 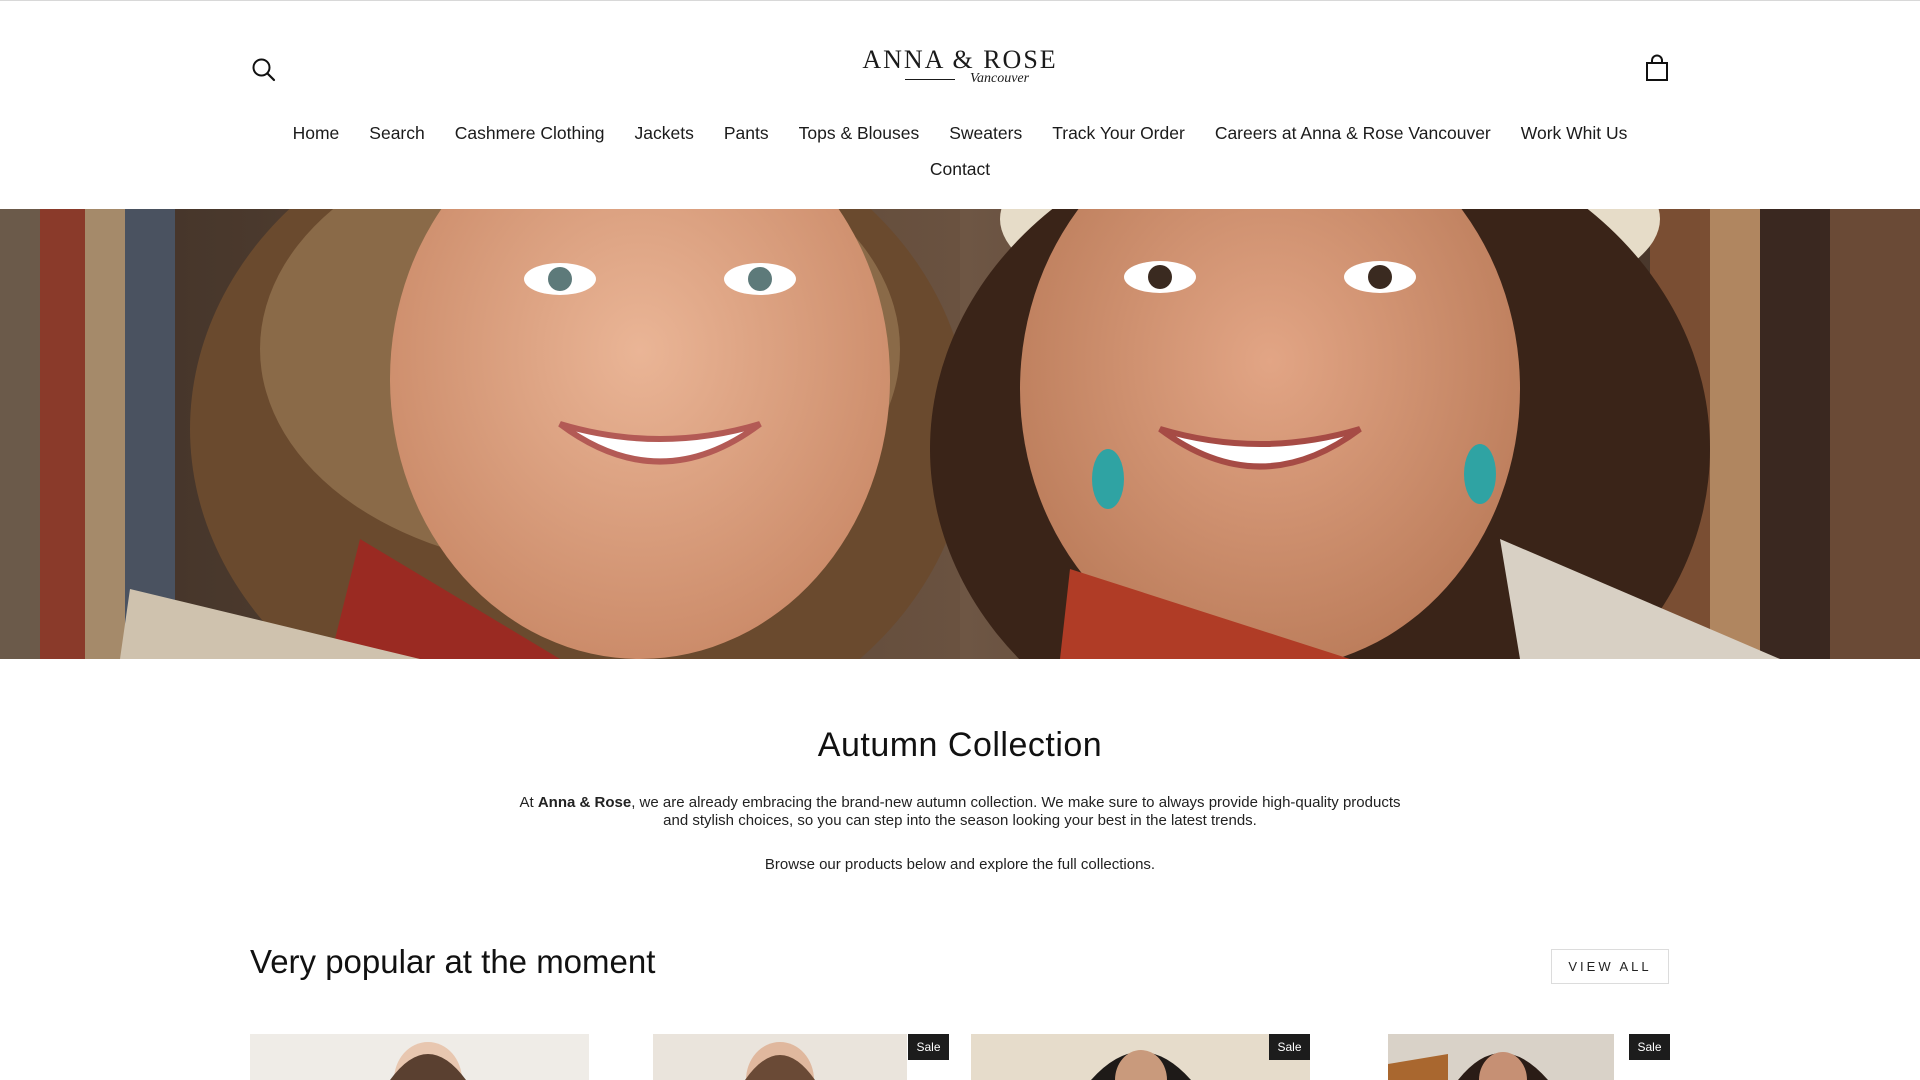 What do you see at coordinates (985, 133) in the screenshot?
I see `nav-sweaters: Sweaters` at bounding box center [985, 133].